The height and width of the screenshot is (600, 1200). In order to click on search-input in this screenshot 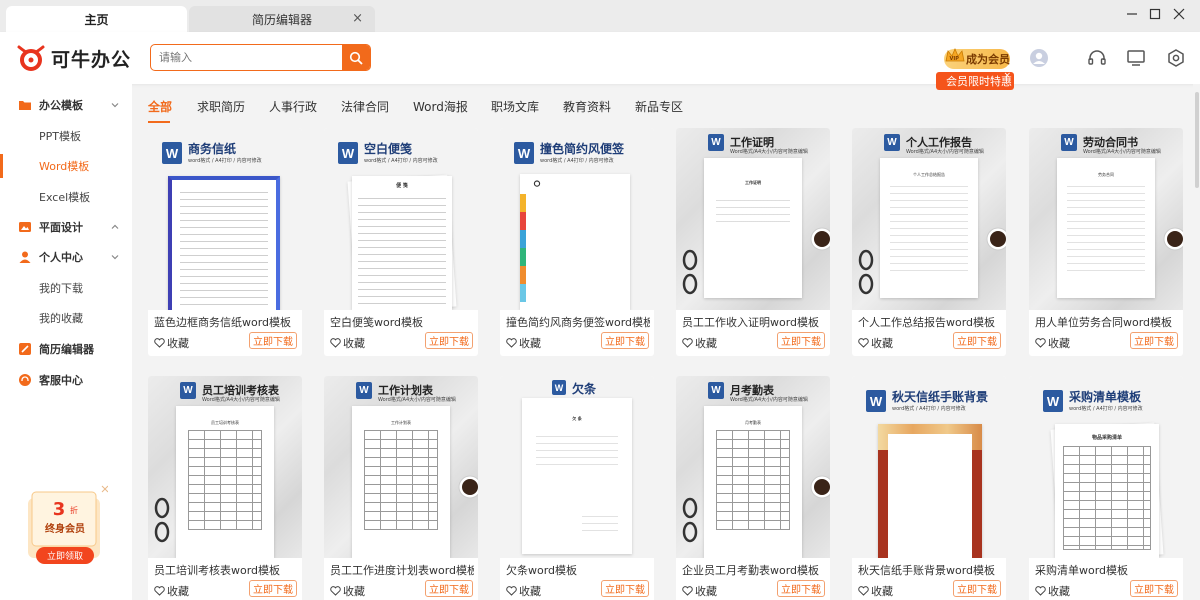, I will do `click(247, 57)`.